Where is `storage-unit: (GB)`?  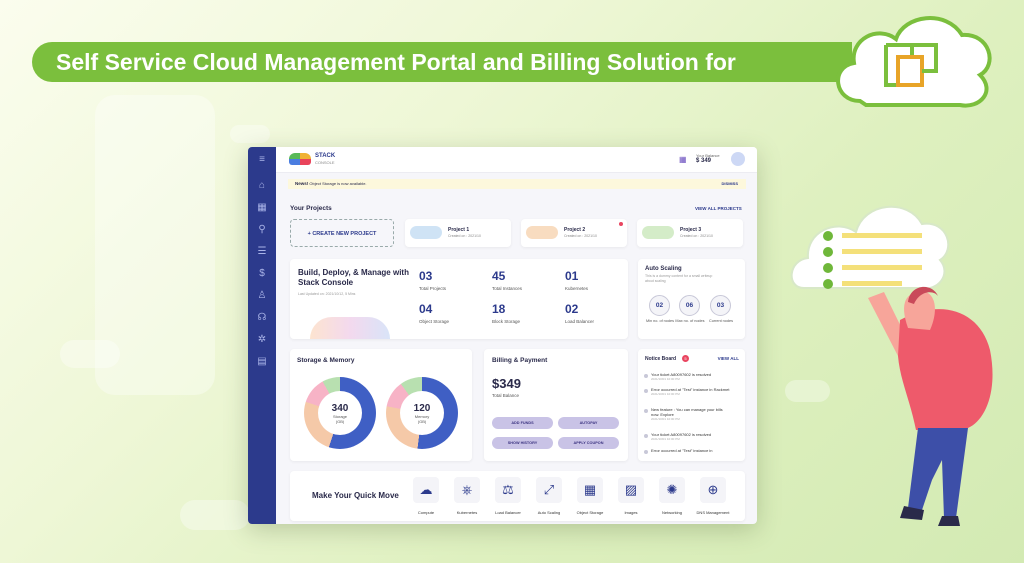 storage-unit: (GB) is located at coordinates (340, 421).